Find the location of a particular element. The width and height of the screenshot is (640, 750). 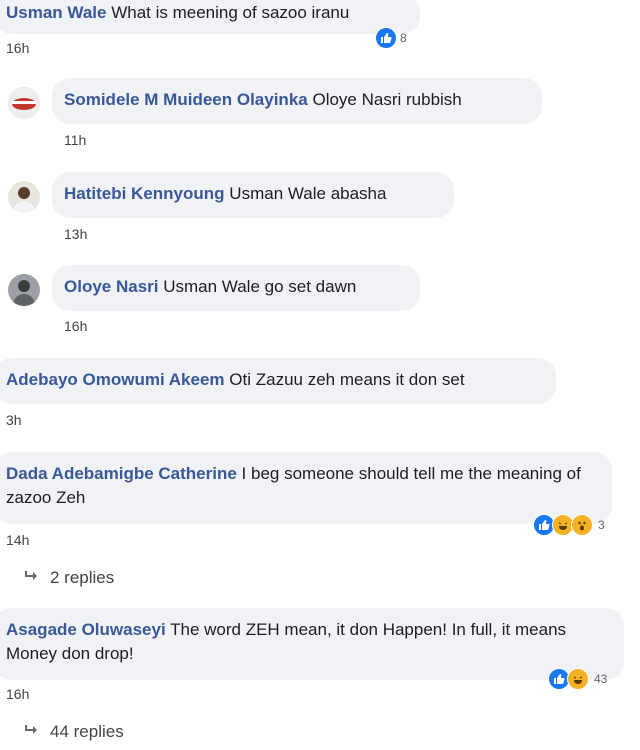

comment-timestamp: 11h is located at coordinates (75, 140).